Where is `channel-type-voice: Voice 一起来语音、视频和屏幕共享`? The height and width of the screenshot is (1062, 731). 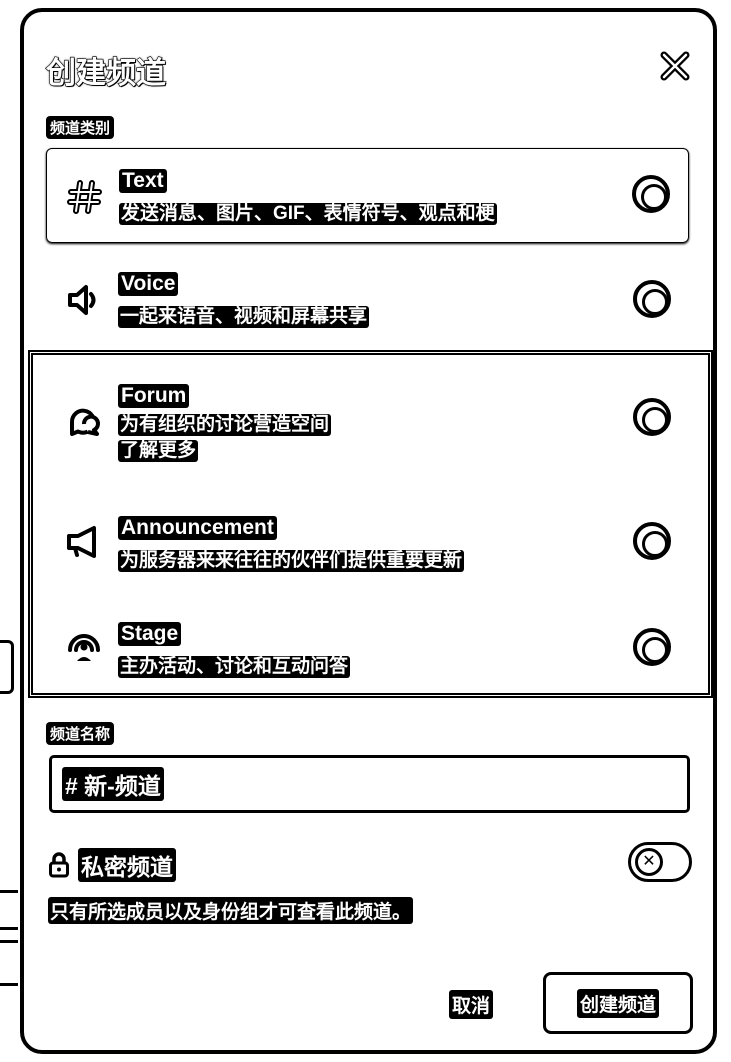 channel-type-voice: Voice 一起来语音、视频和屏幕共享 is located at coordinates (367, 301).